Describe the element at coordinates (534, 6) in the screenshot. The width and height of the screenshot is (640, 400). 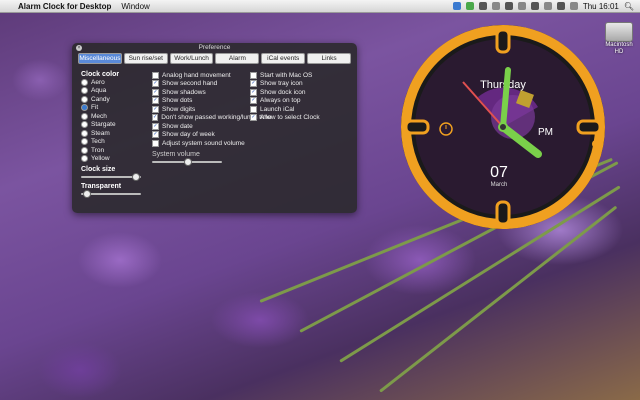
I see `bluetooth-icon` at that location.